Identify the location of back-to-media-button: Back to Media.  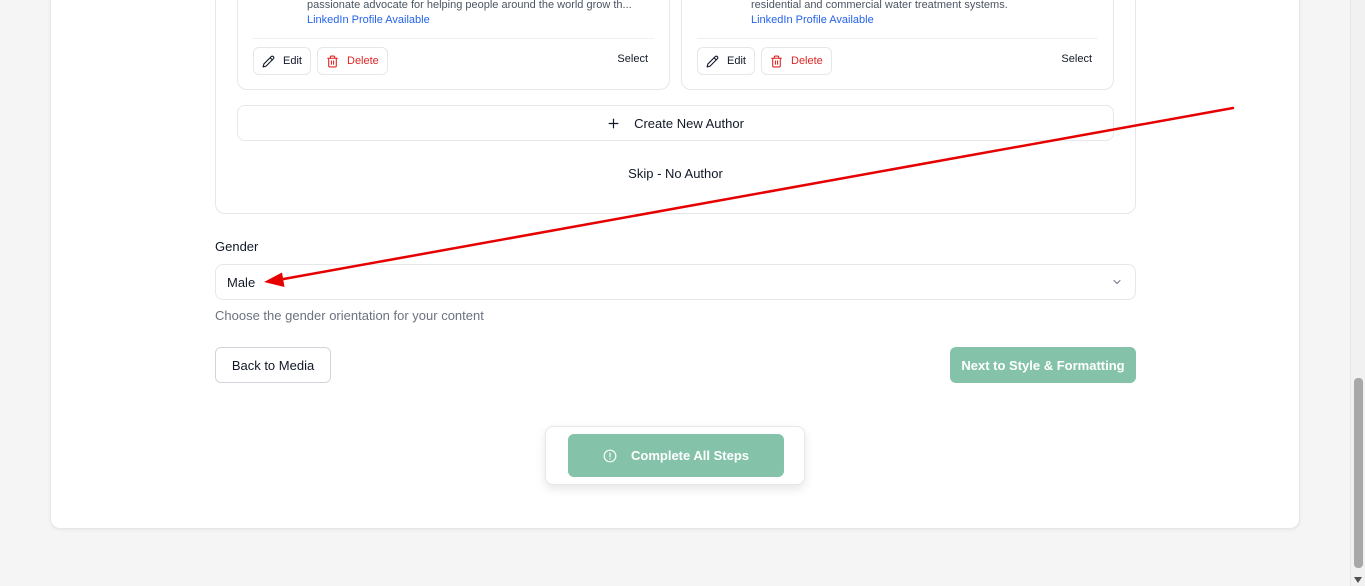
(273, 365).